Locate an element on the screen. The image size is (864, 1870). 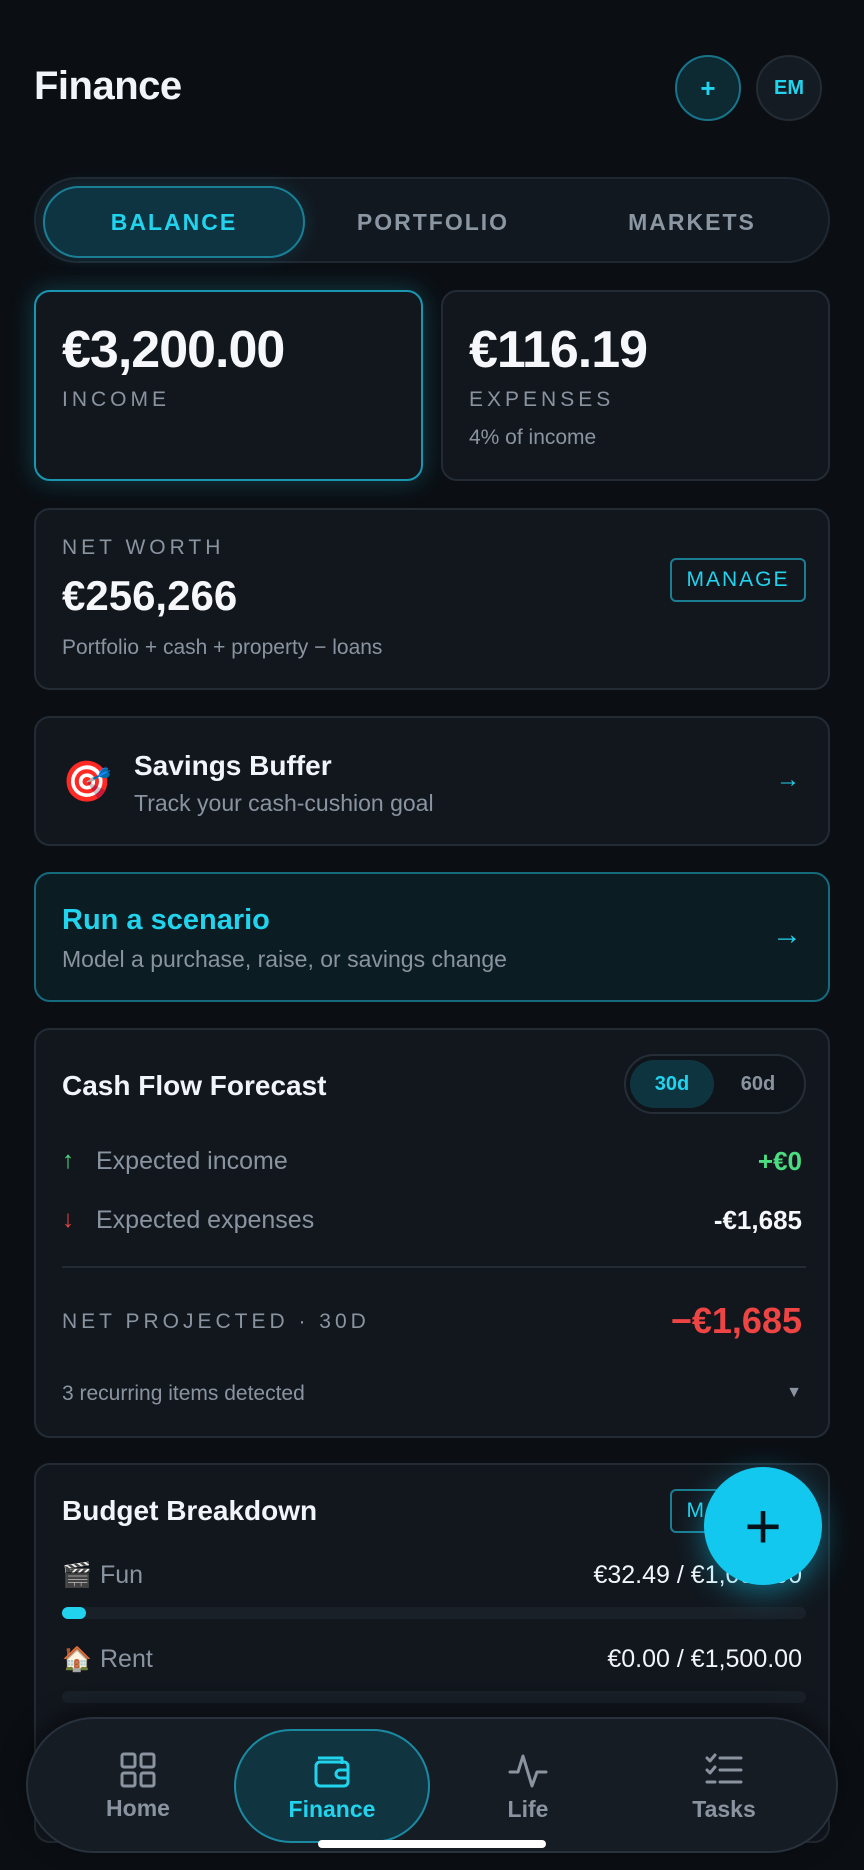
tab-markets: MARKETS is located at coordinates (692, 222).